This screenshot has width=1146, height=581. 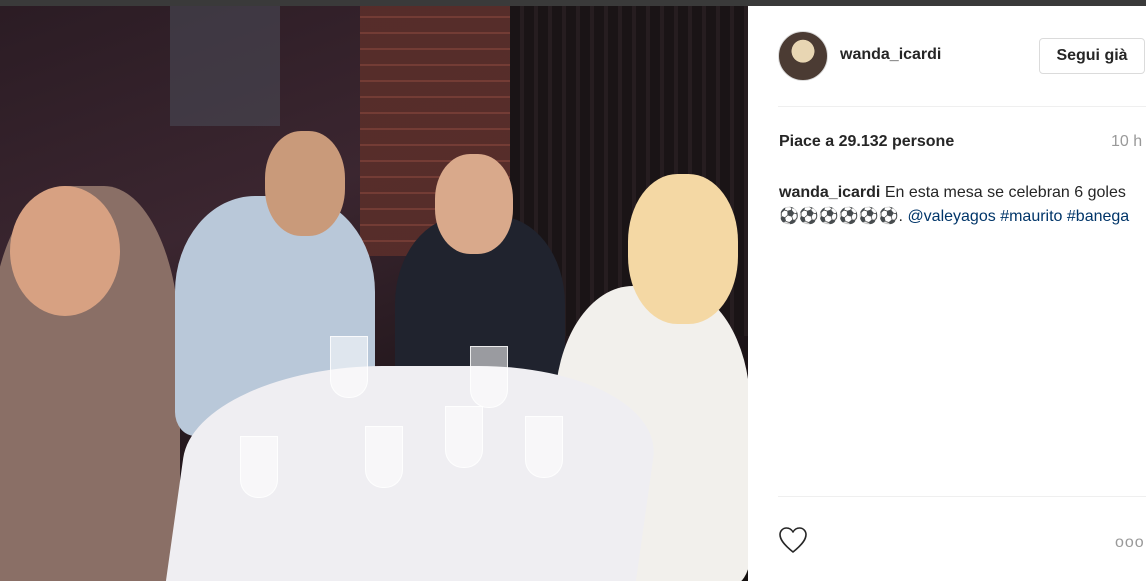 I want to click on follow-button: Segui già, so click(x=1092, y=56).